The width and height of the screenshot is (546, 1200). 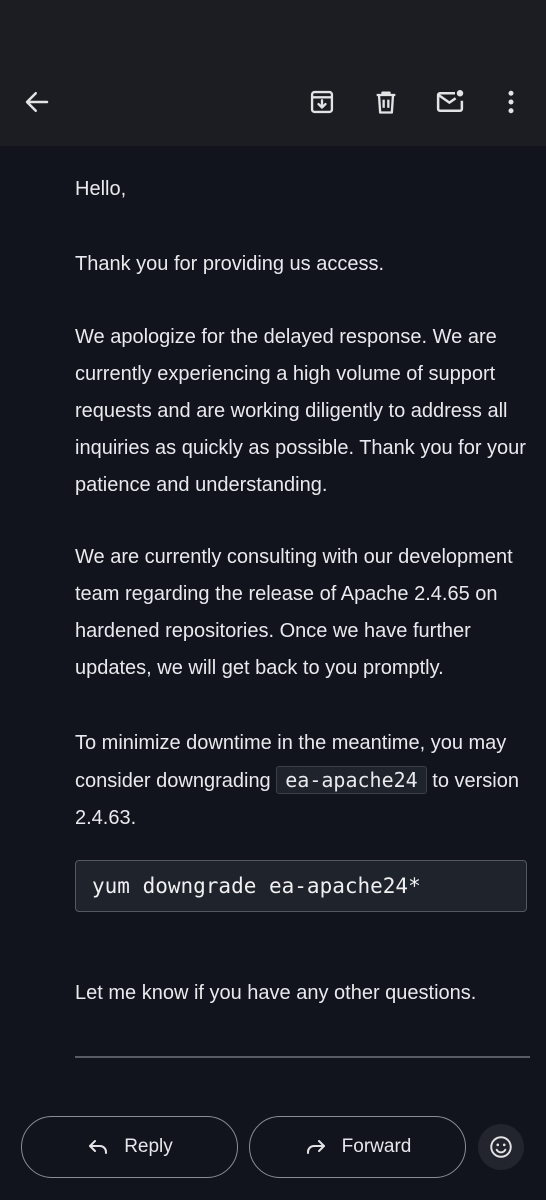 I want to click on inline-code-package: ea-apache24, so click(x=351, y=780).